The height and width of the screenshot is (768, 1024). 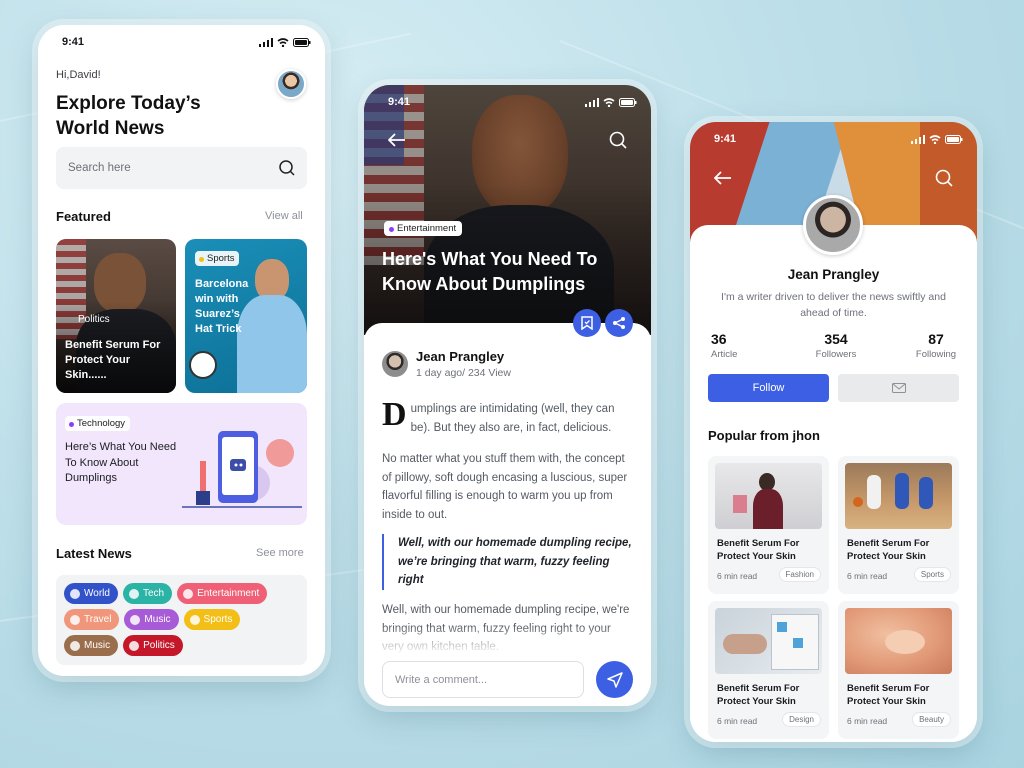 What do you see at coordinates (936, 345) in the screenshot?
I see `stat-following: 87 Following` at bounding box center [936, 345].